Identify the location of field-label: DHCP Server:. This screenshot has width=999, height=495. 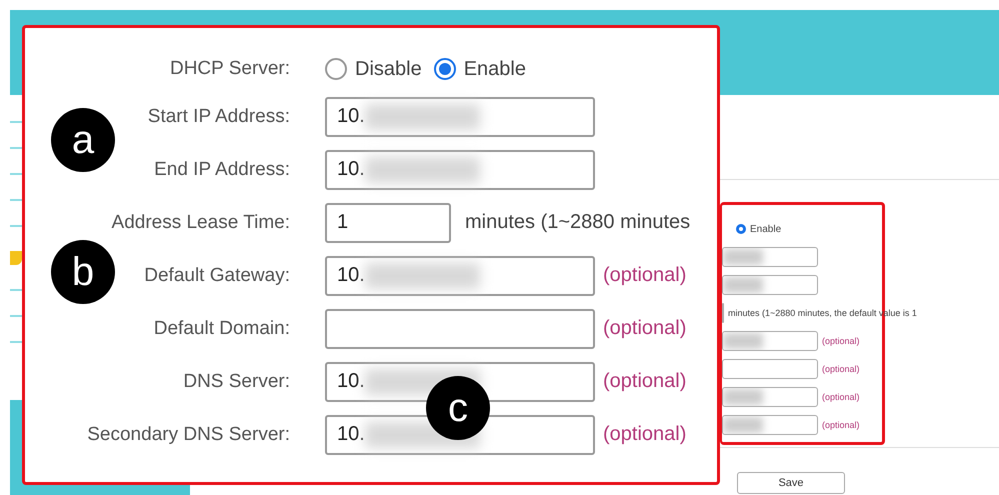
(230, 69).